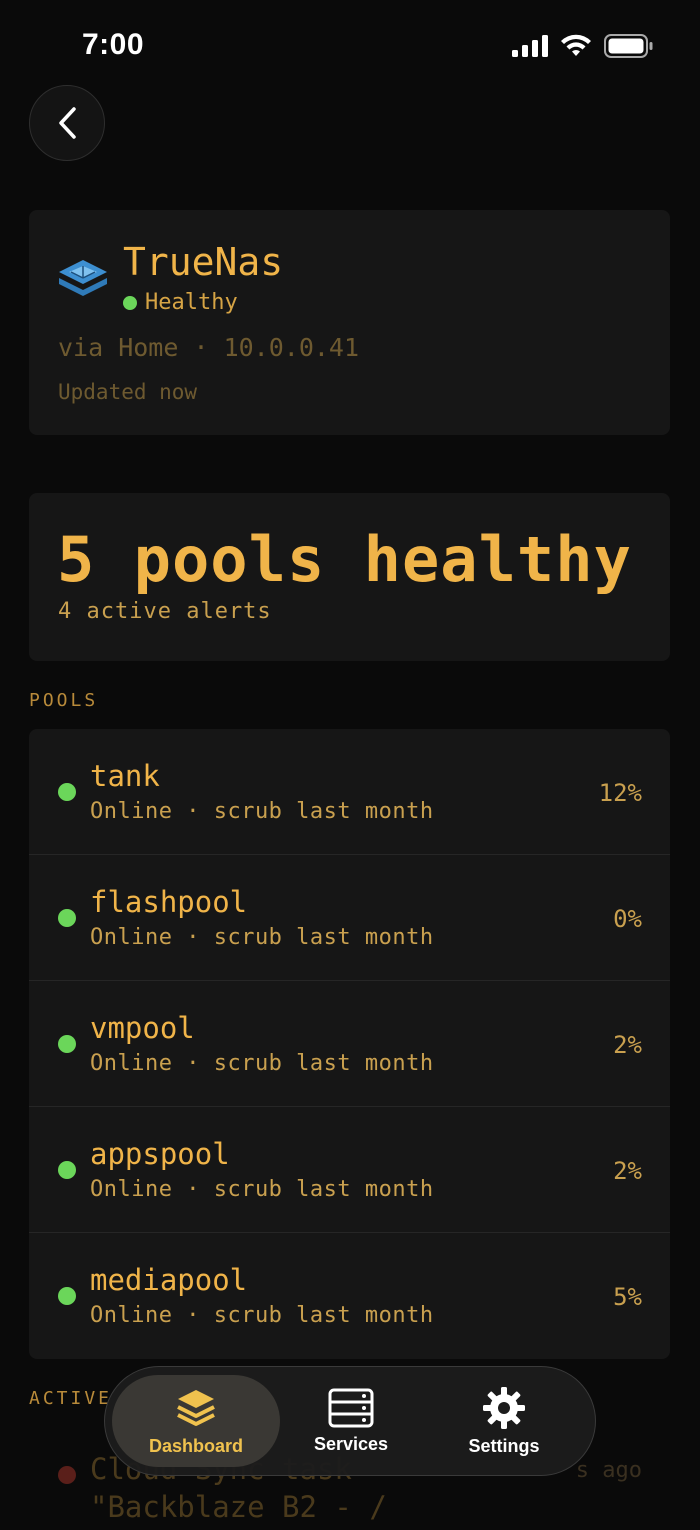  I want to click on pool-name: tank, so click(125, 776).